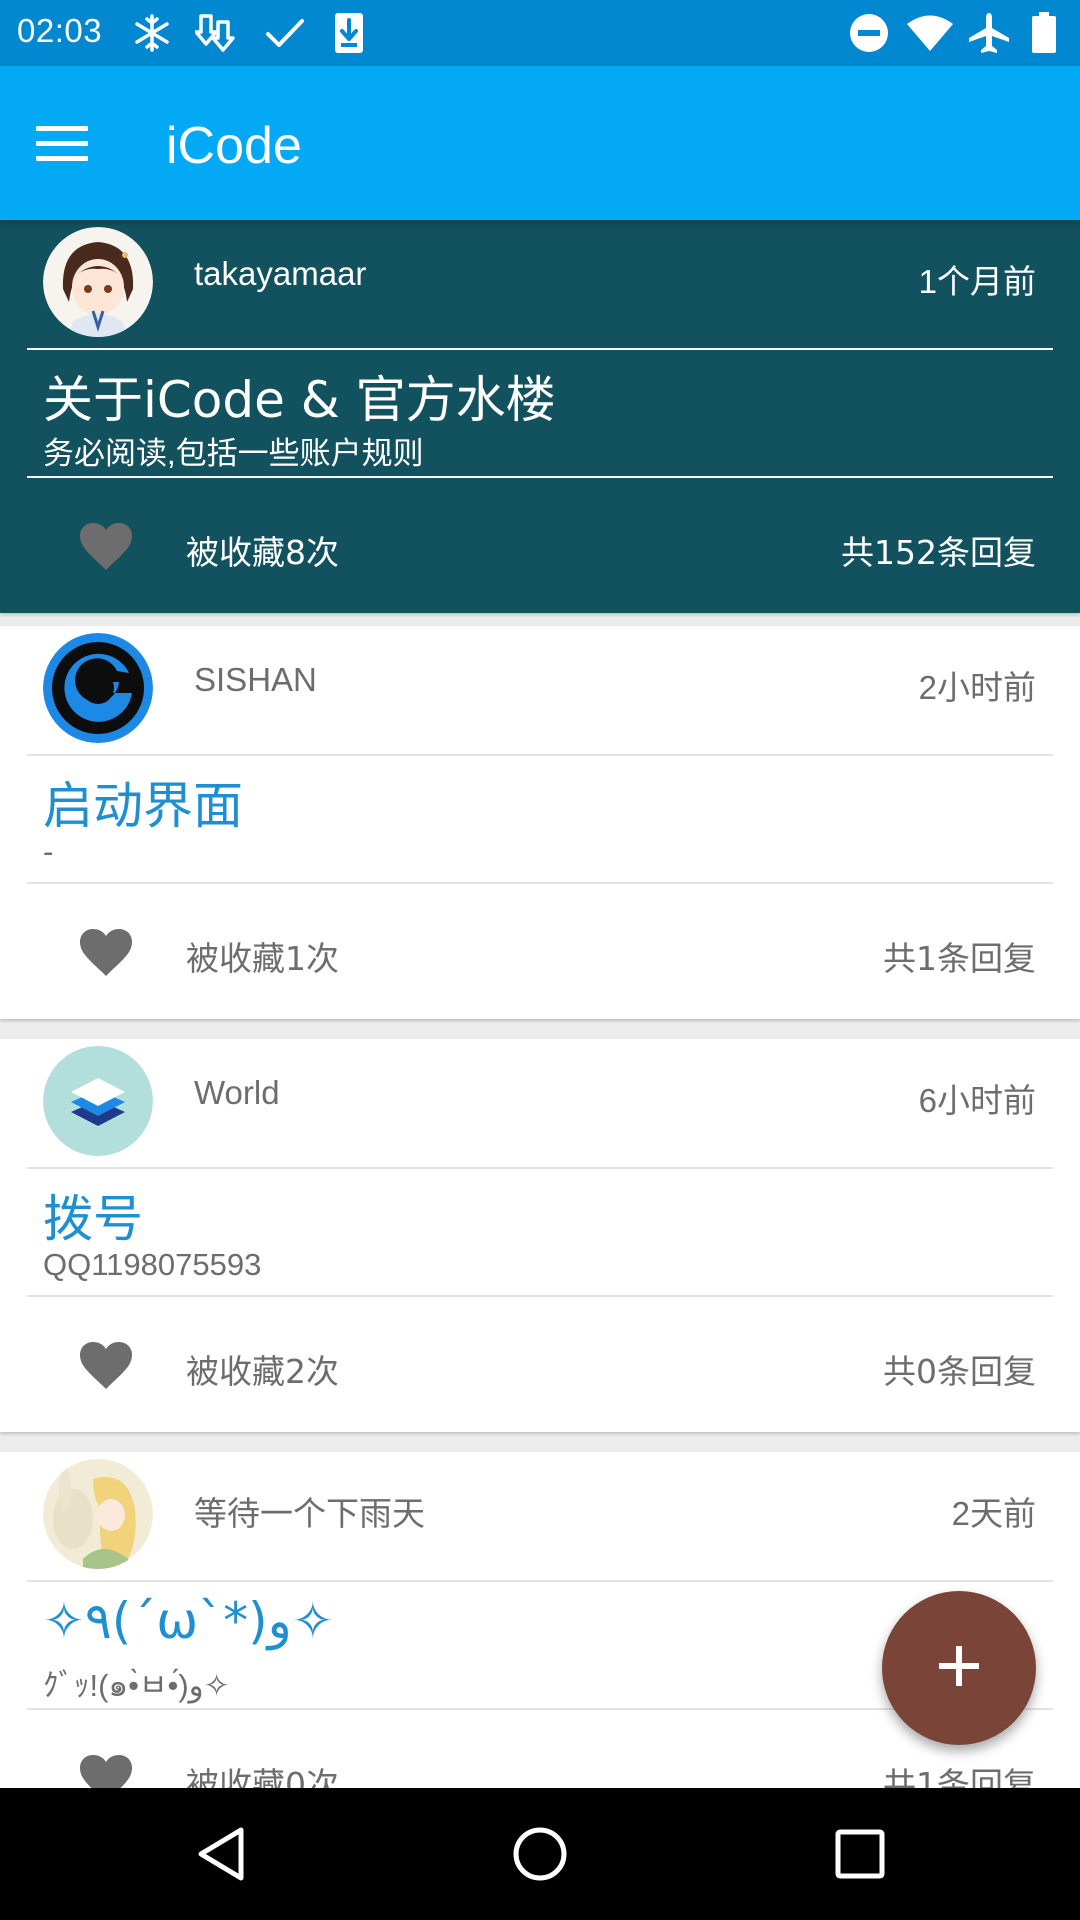 The height and width of the screenshot is (1920, 1080). I want to click on reply-count: 共152条回复, so click(938, 552).